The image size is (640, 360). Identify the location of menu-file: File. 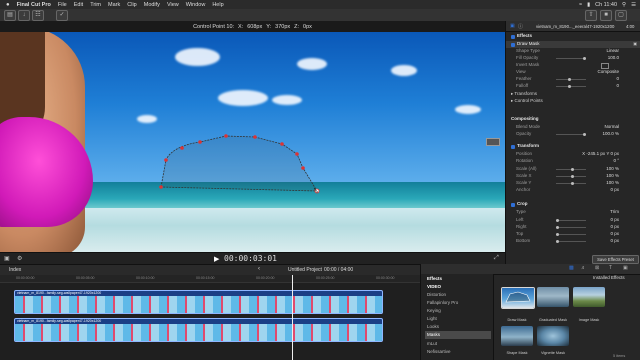
(62, 5).